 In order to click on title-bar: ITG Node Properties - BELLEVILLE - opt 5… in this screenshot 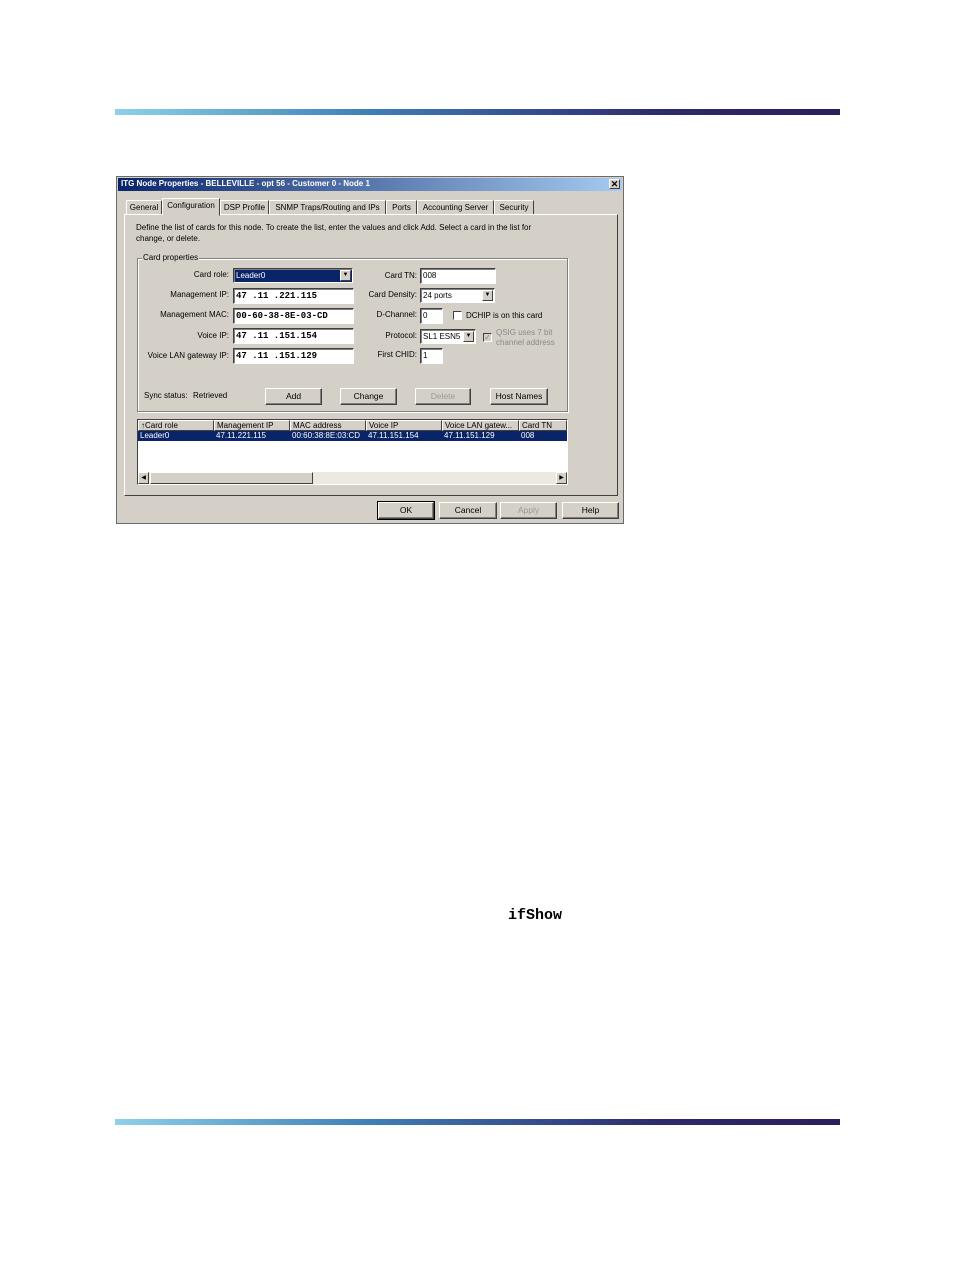, I will do `click(370, 184)`.